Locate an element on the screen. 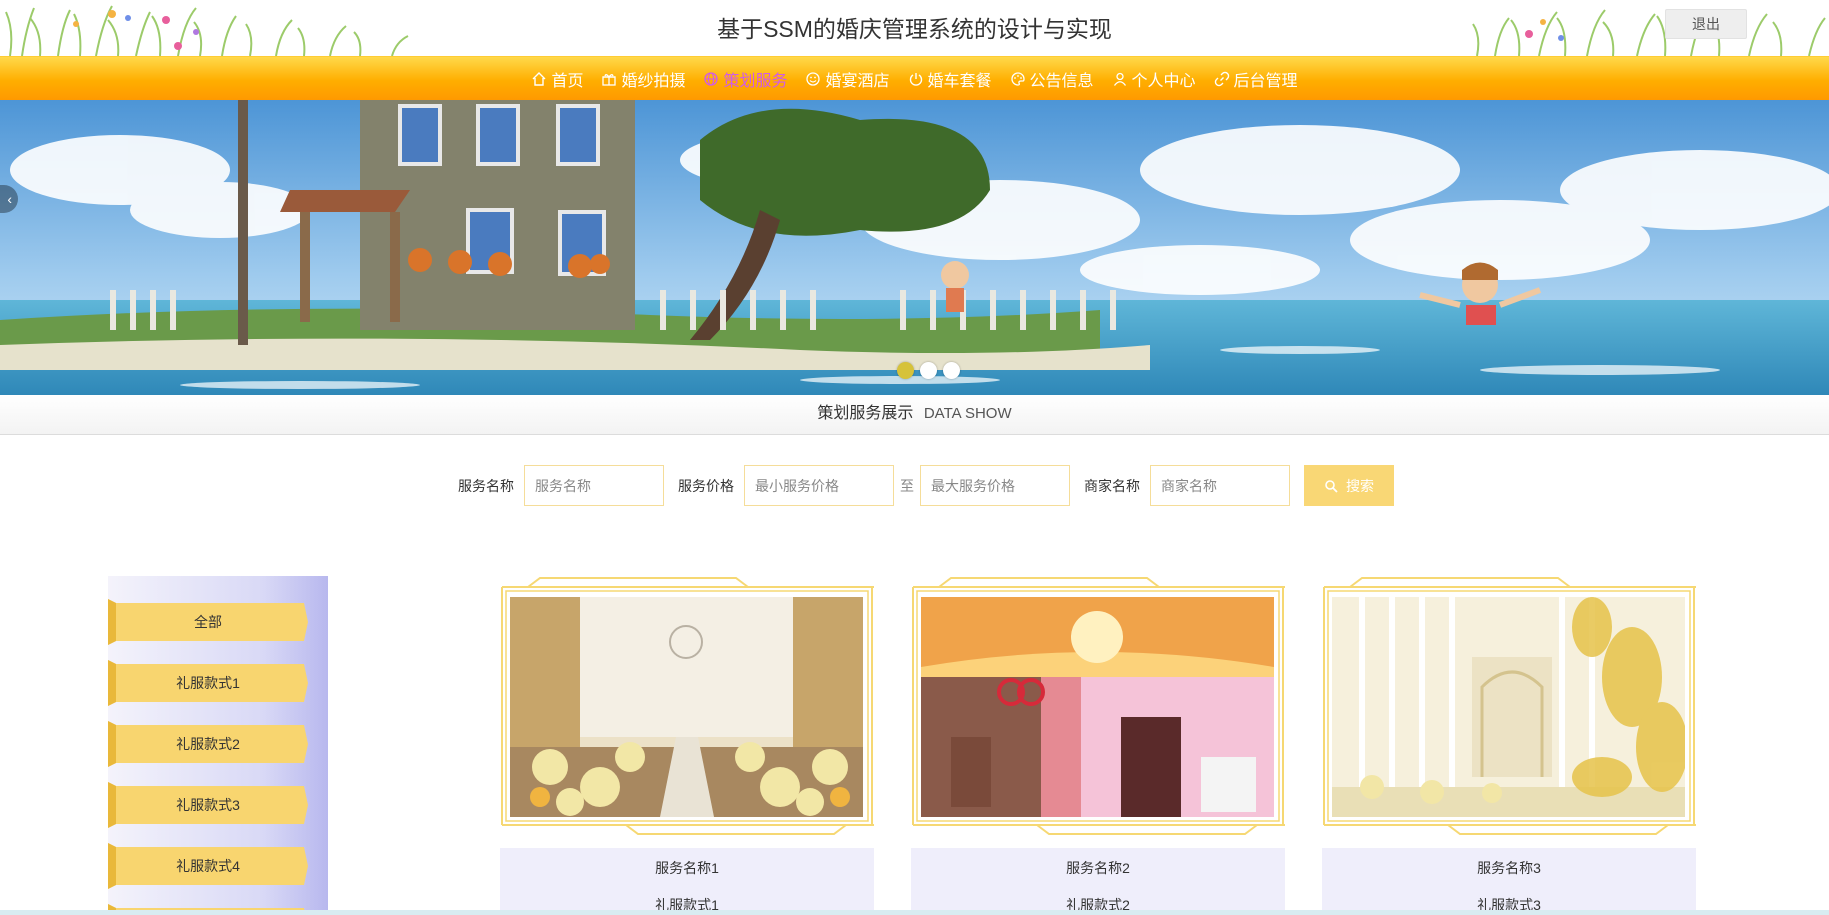 The image size is (1829, 915). nav-item-admin: 后台管理 is located at coordinates (1256, 79).